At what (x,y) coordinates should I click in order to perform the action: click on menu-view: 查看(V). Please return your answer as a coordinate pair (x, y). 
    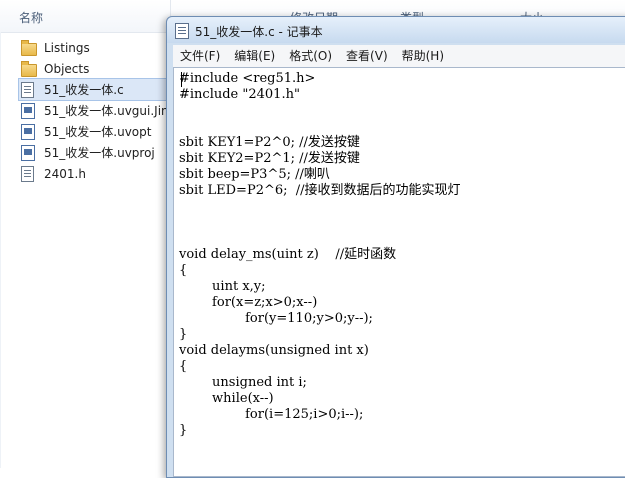
    Looking at the image, I should click on (367, 56).